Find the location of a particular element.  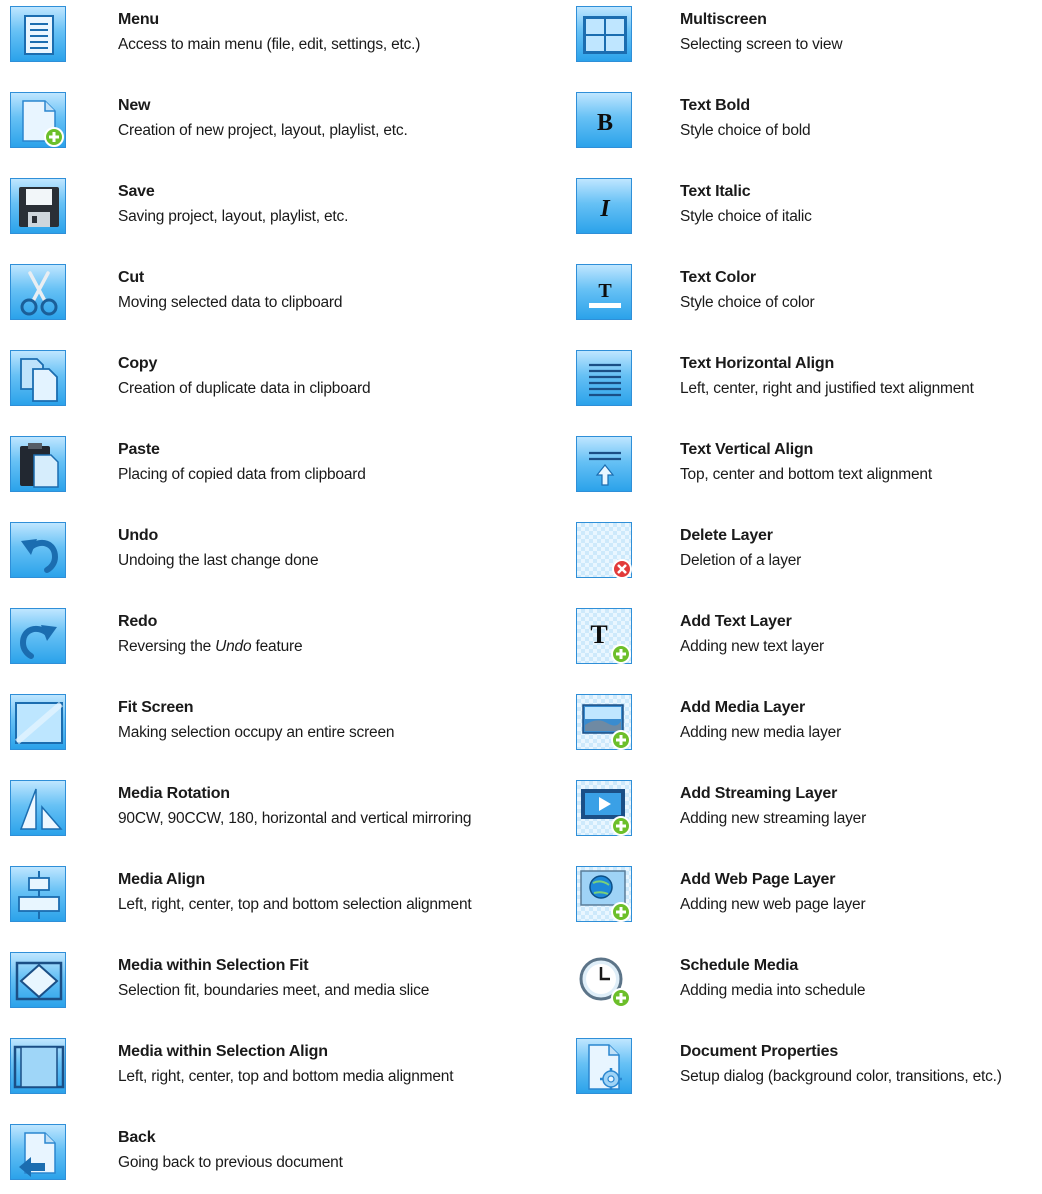

list-item-delete-layer: Delete Layer Deletion of a layer is located at coordinates (688, 557).